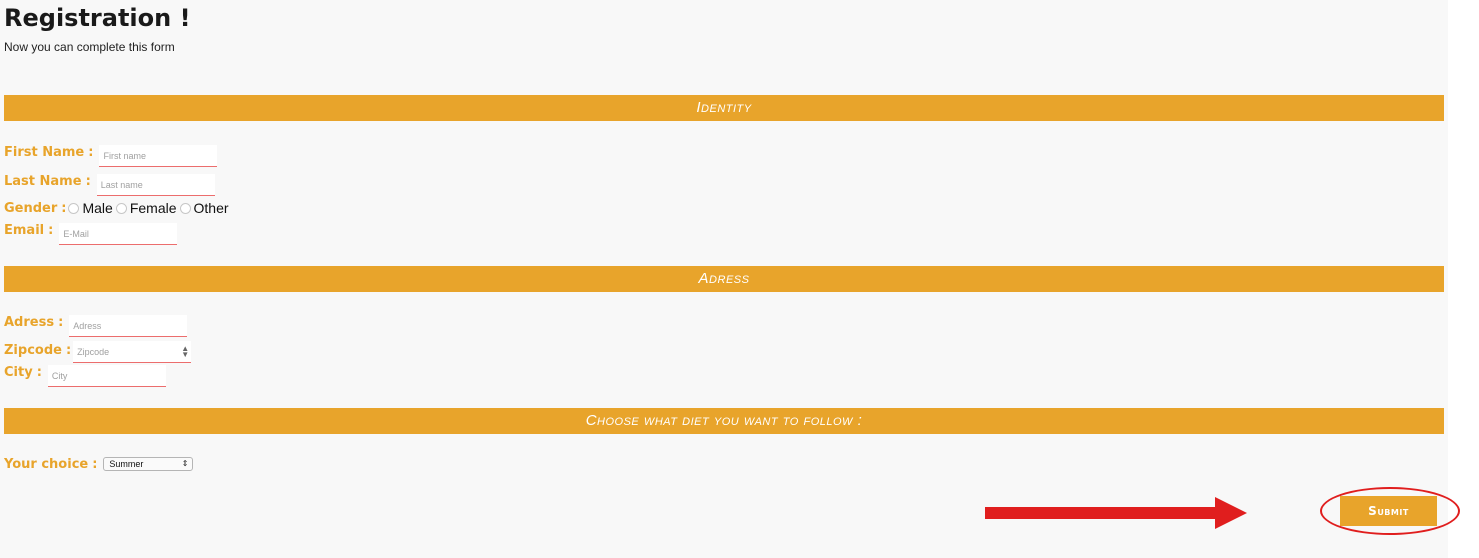  I want to click on zipcode-stepper-icon: ▲ ▼, so click(185, 352).